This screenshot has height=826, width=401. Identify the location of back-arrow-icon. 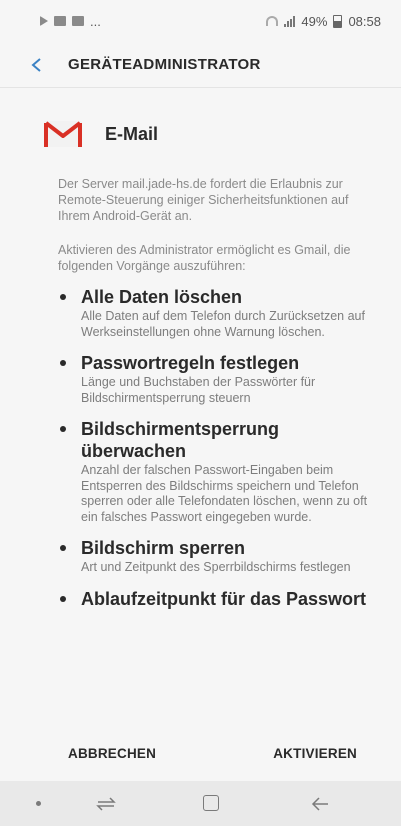
(37, 64).